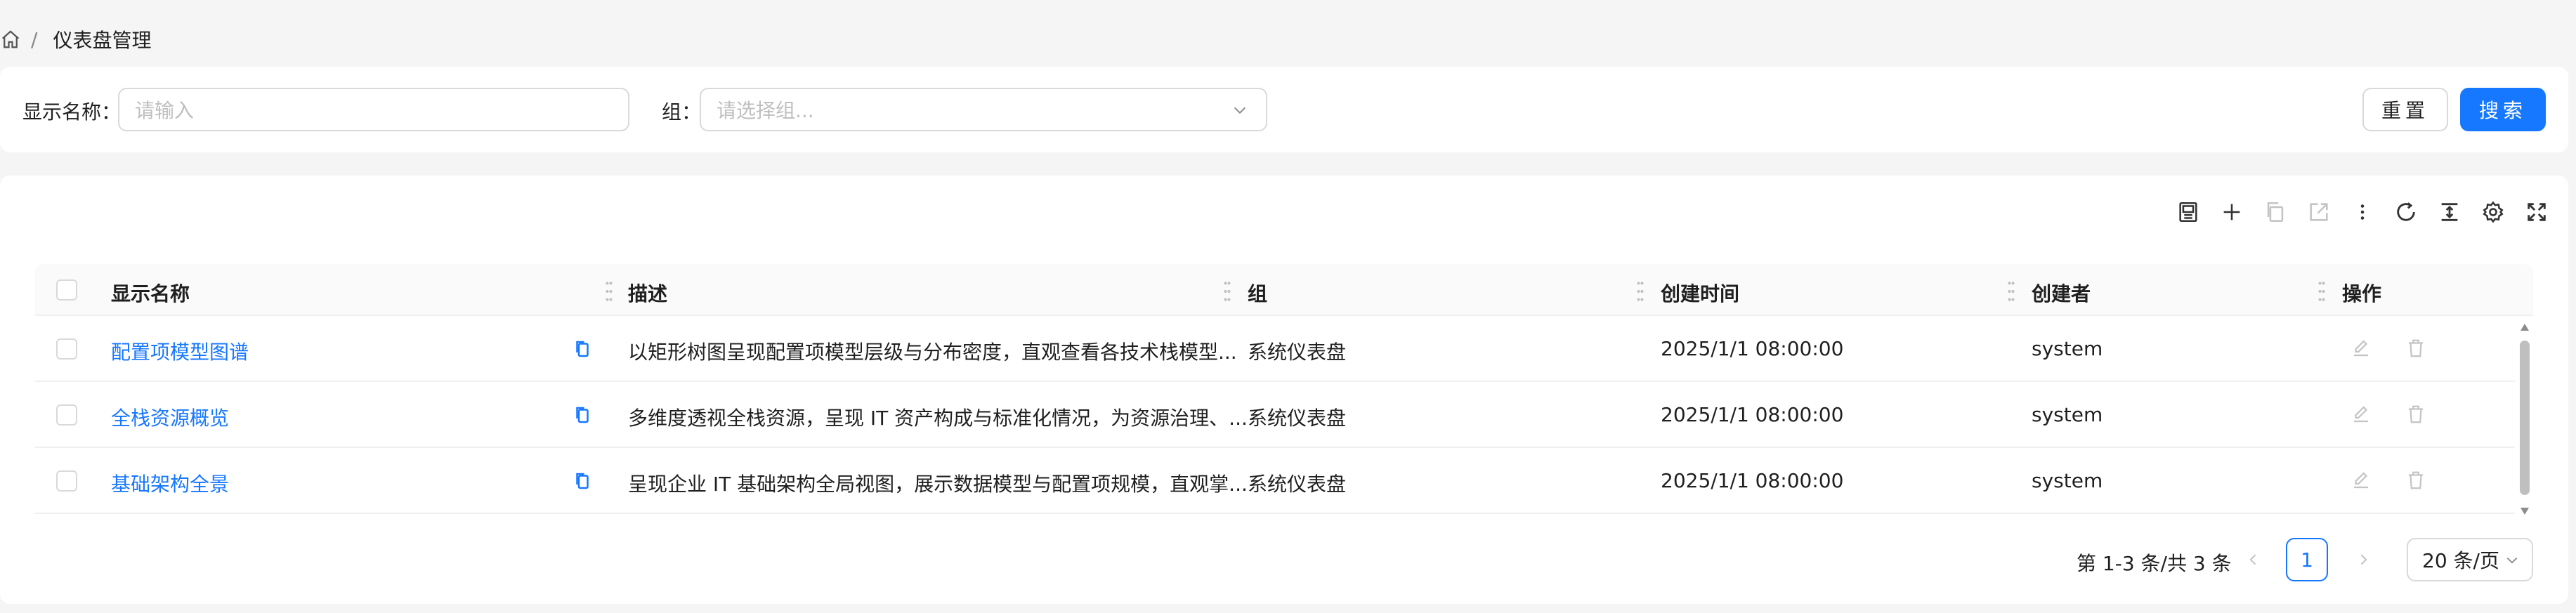 This screenshot has width=2576, height=613. What do you see at coordinates (2254, 559) in the screenshot?
I see `prev-page-icon` at bounding box center [2254, 559].